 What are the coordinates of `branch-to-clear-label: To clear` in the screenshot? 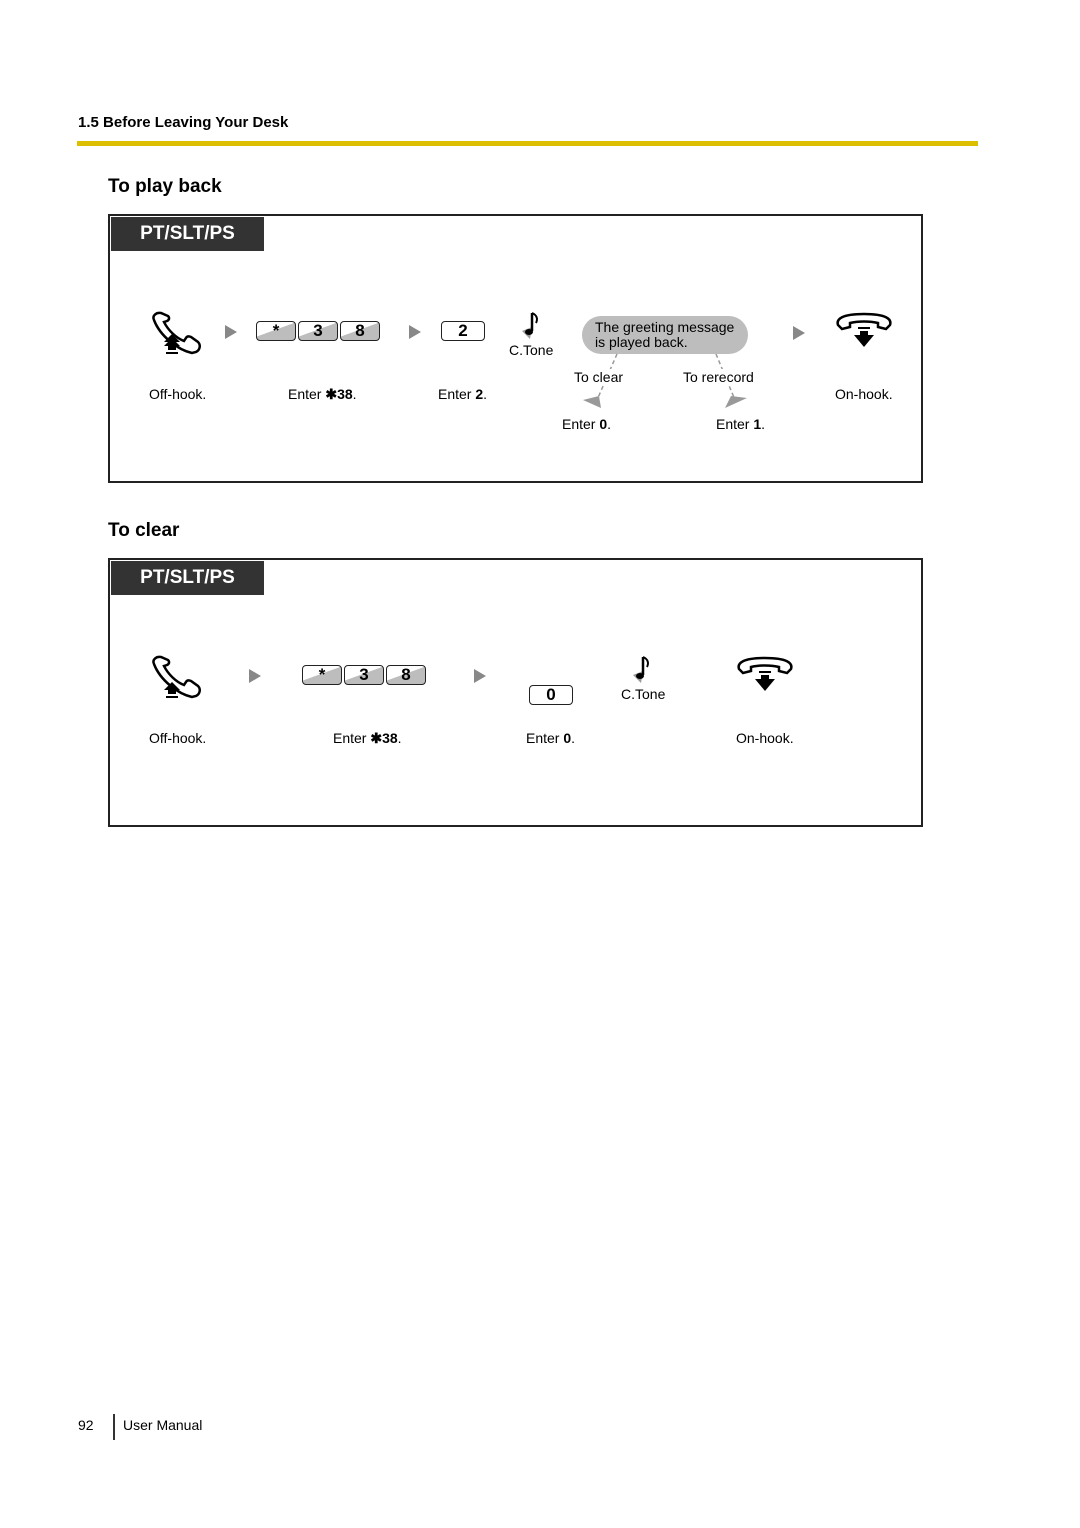 It's located at (599, 377).